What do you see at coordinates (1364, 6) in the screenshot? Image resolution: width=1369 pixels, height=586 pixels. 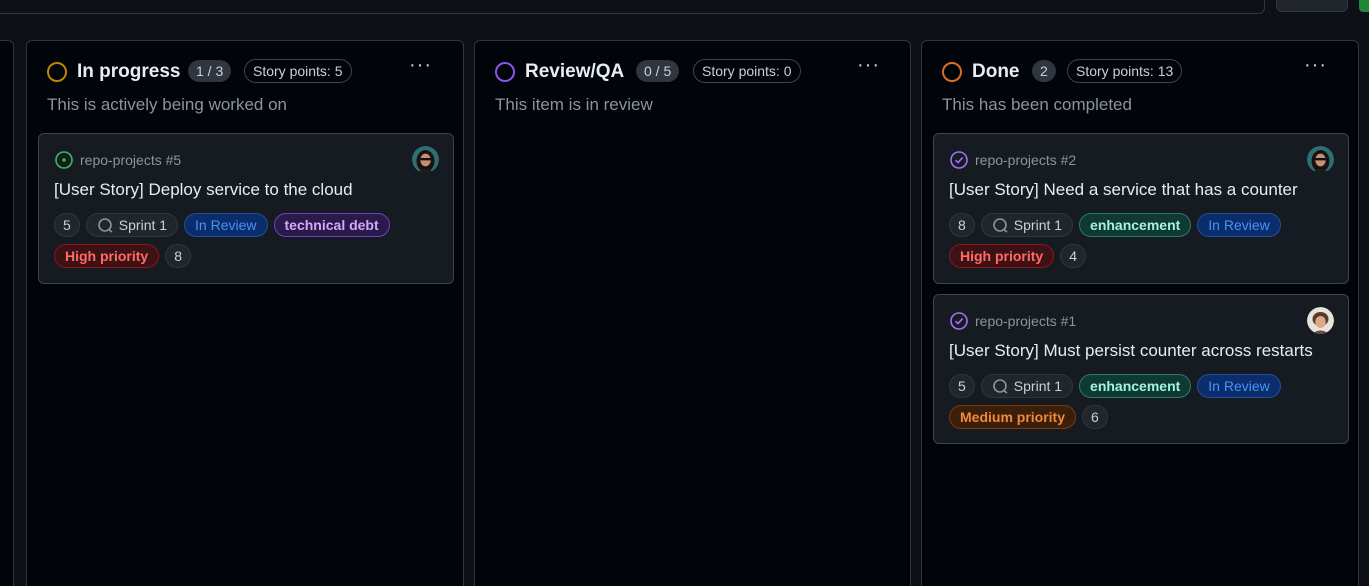 I see `new-button` at bounding box center [1364, 6].